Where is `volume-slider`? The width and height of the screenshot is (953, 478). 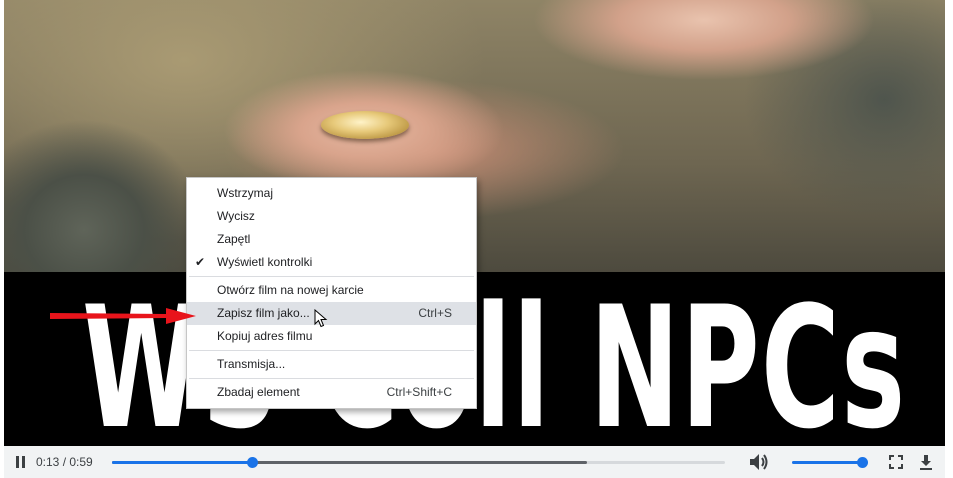 volume-slider is located at coordinates (830, 462).